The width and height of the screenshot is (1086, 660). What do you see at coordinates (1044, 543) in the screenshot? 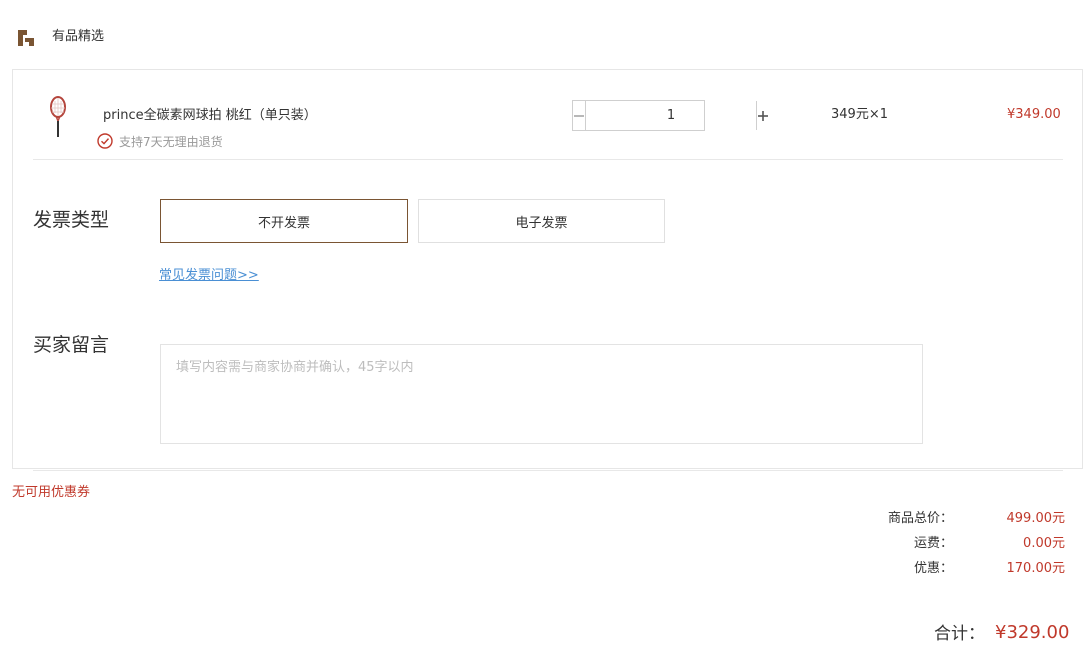
I see `shipping-value: 0.00元` at bounding box center [1044, 543].